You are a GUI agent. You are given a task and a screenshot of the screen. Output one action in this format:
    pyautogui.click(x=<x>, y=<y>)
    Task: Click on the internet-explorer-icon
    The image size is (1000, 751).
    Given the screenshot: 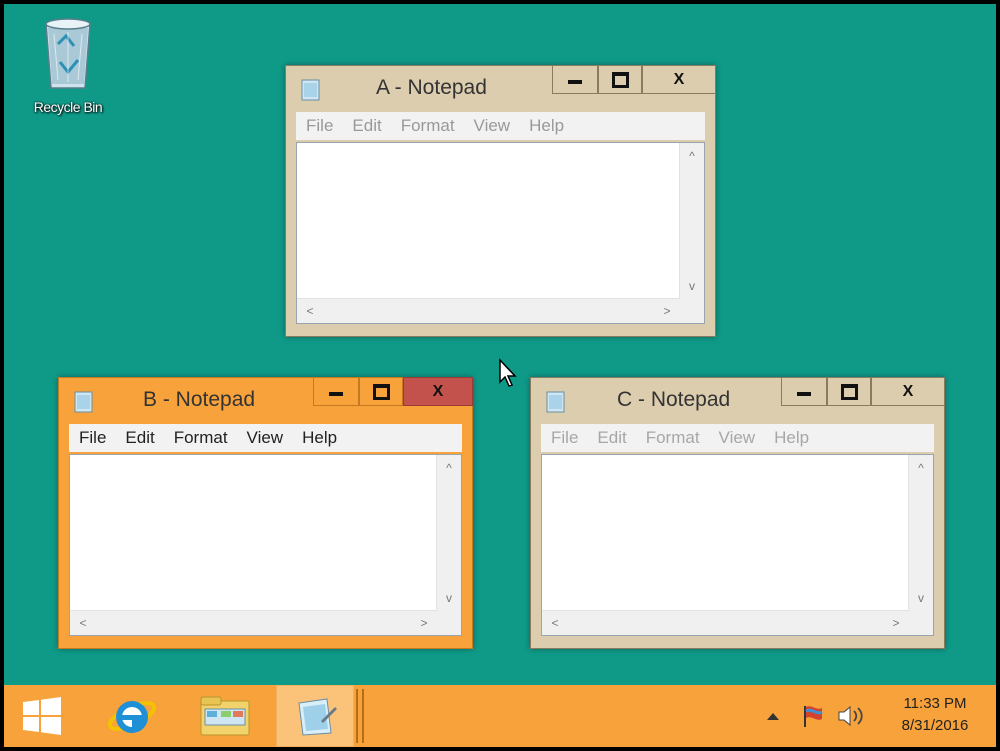 What is the action you would take?
    pyautogui.click(x=132, y=716)
    